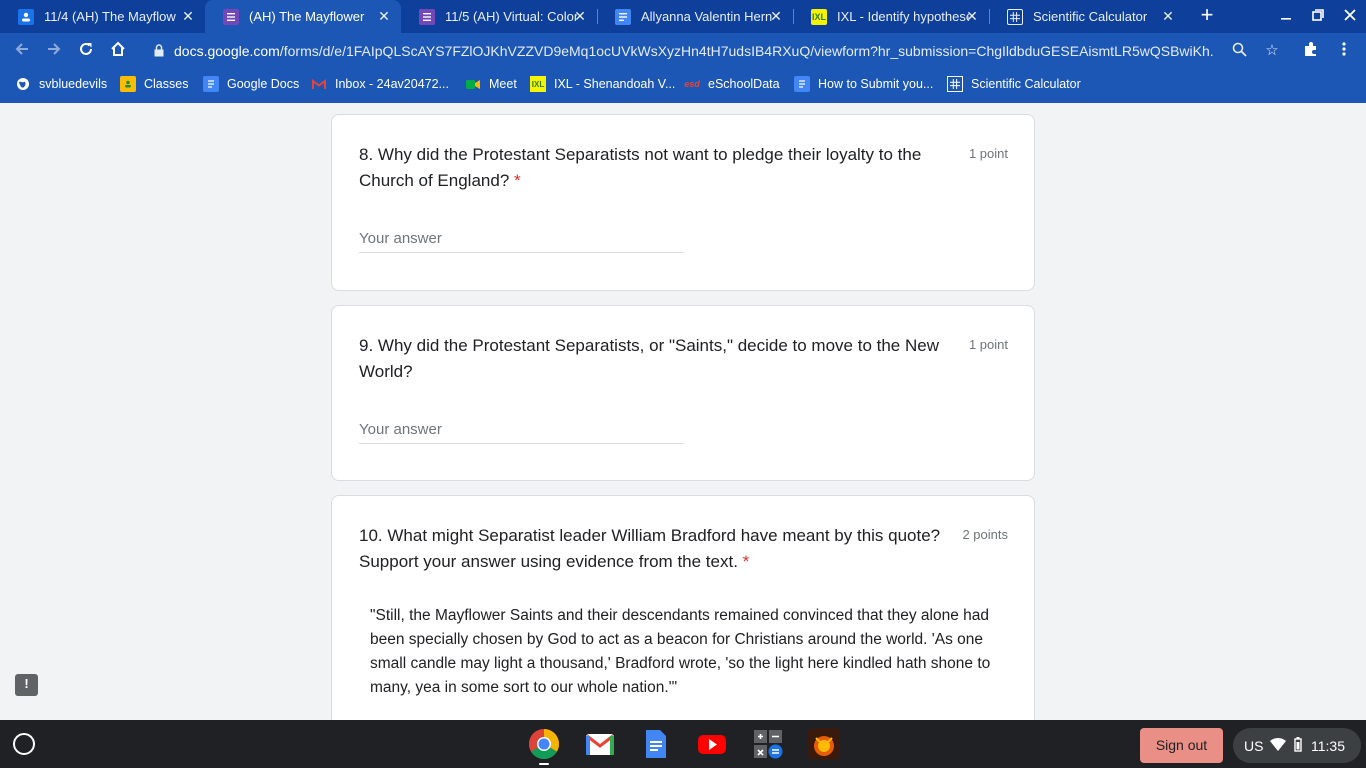 This screenshot has height=768, width=1366. Describe the element at coordinates (744, 84) in the screenshot. I see `bookmark-label: eSchoolData` at that location.